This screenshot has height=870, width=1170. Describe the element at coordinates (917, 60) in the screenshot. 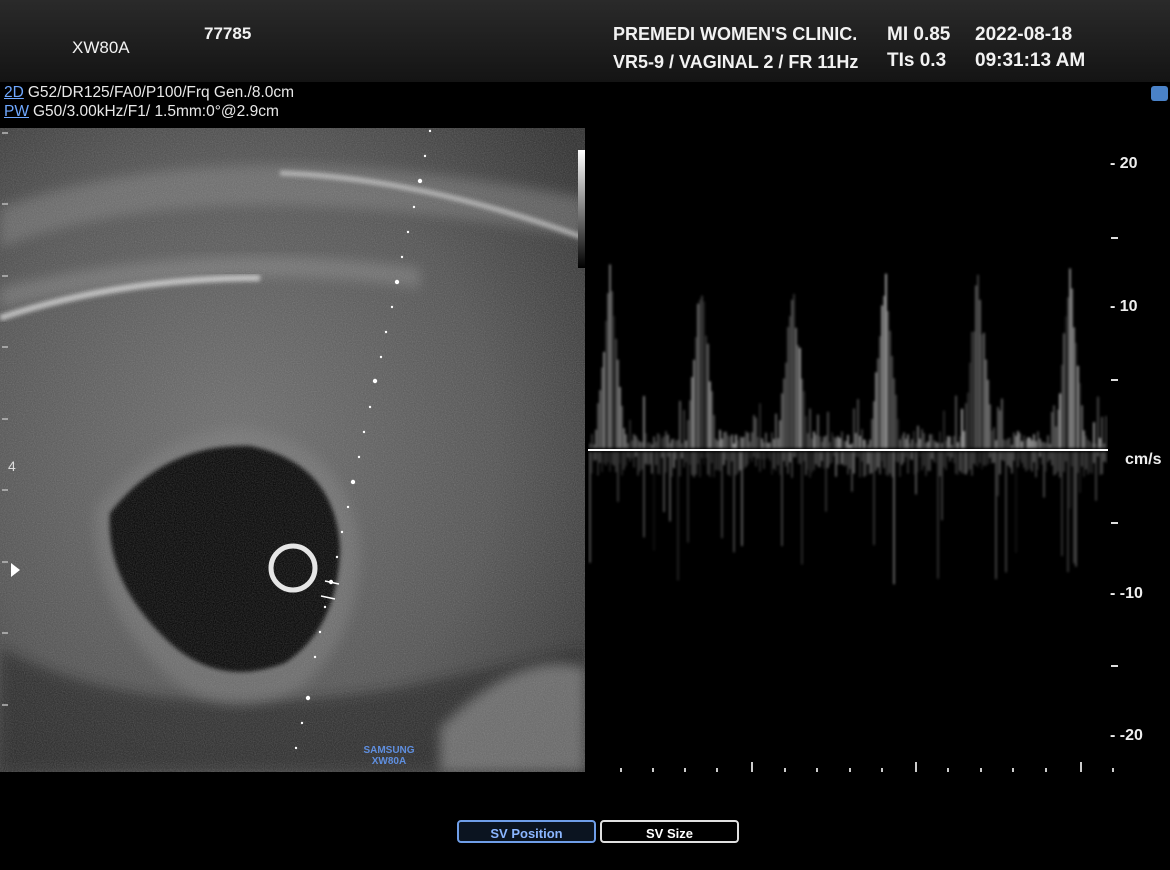

I see `thermal-index: TIs 0.3` at that location.